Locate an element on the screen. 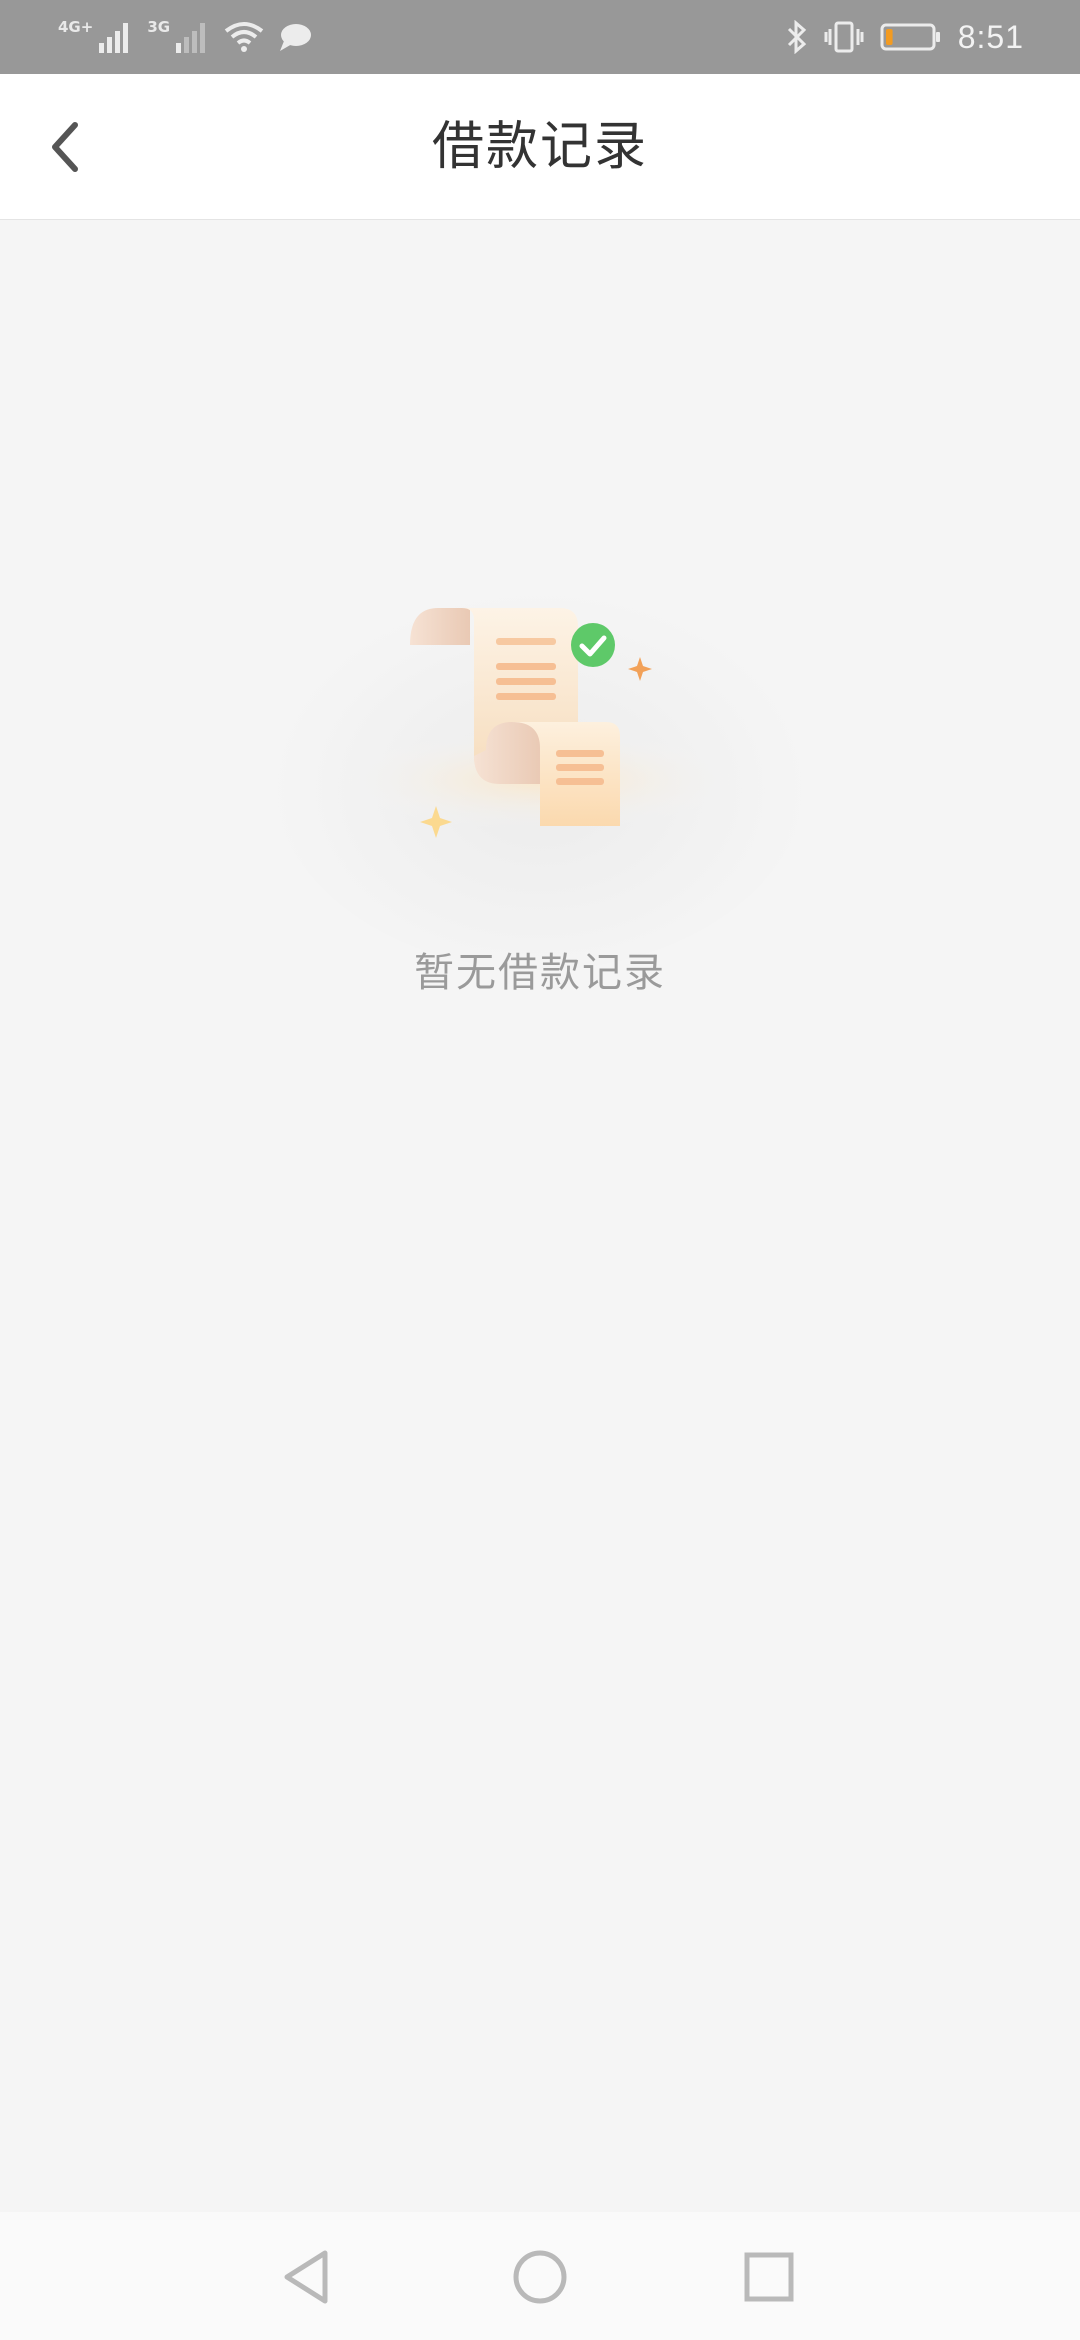  wifi-icon is located at coordinates (244, 37).